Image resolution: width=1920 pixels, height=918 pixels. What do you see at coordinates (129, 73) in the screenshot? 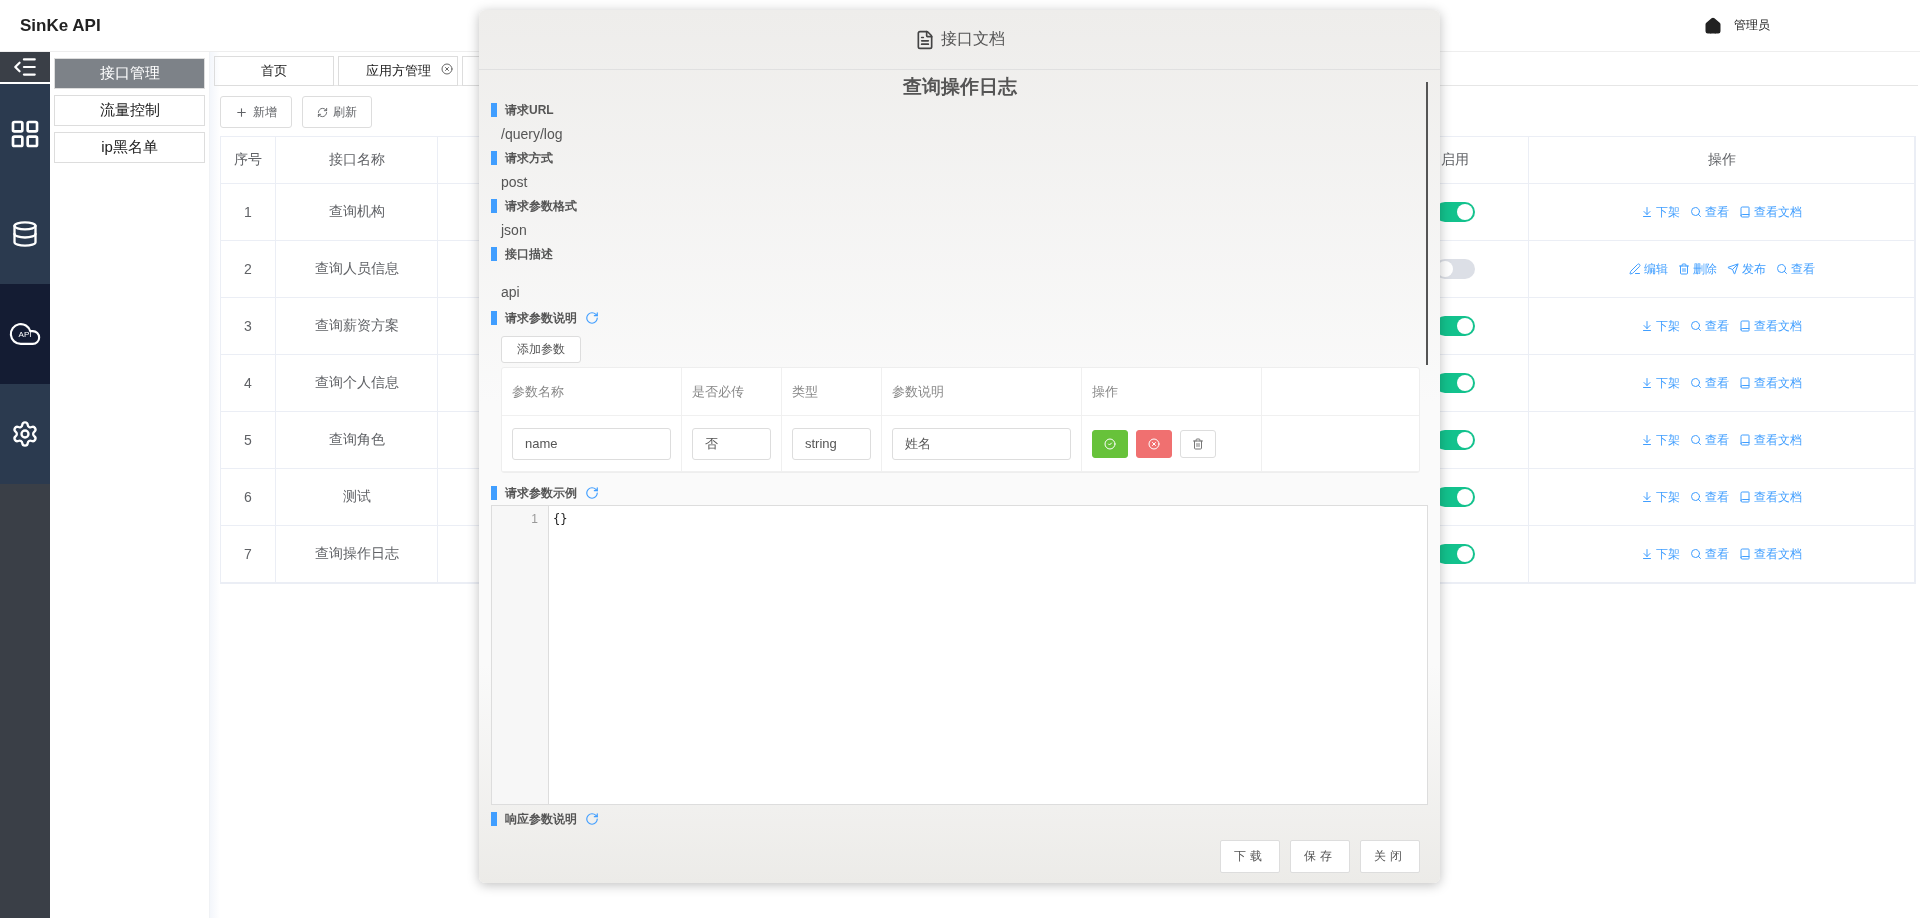
I see `menu-item: 接口管理` at bounding box center [129, 73].